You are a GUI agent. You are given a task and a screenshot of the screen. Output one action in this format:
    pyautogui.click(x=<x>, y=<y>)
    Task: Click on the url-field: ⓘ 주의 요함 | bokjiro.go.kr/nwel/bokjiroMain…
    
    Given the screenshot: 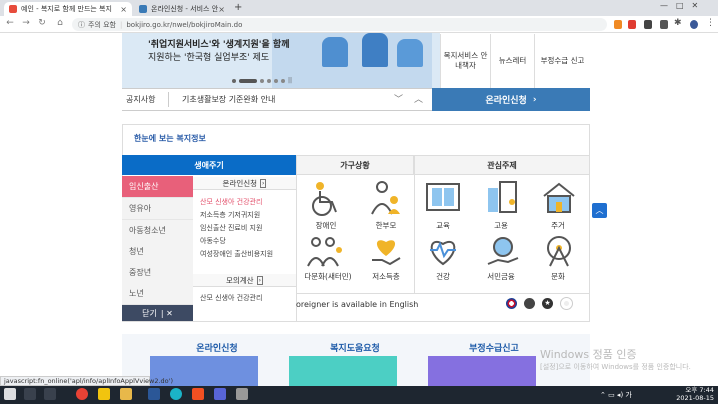 What is the action you would take?
    pyautogui.click(x=339, y=24)
    